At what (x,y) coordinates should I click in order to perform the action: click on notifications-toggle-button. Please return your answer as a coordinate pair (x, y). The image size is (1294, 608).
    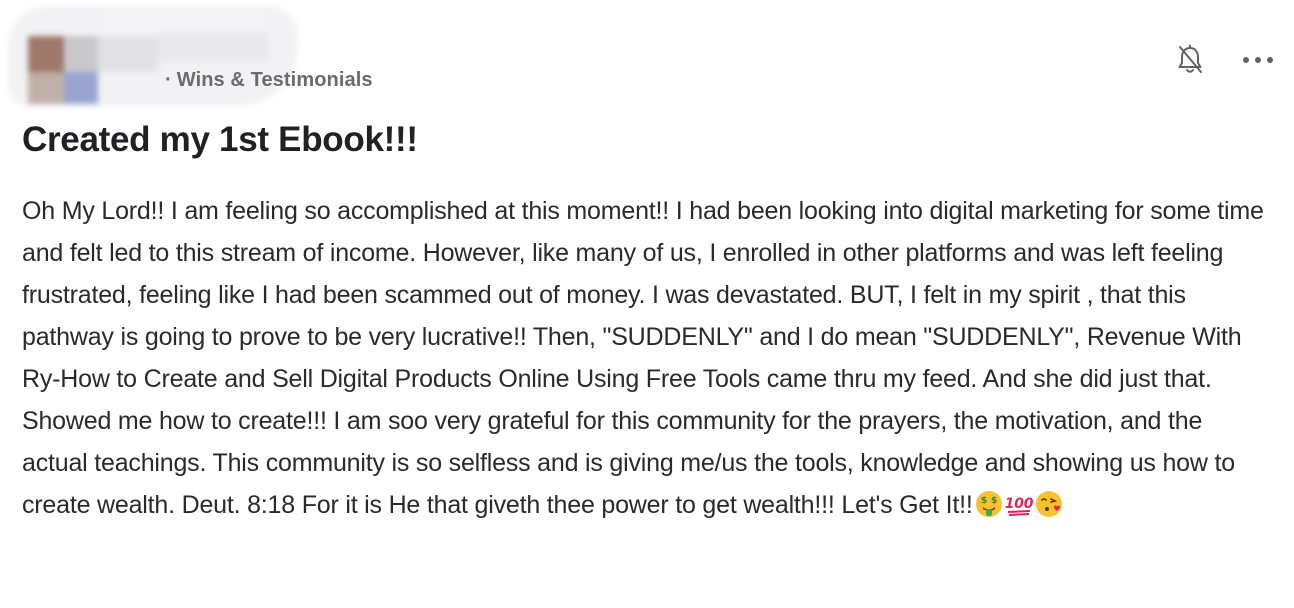
    Looking at the image, I should click on (1190, 60).